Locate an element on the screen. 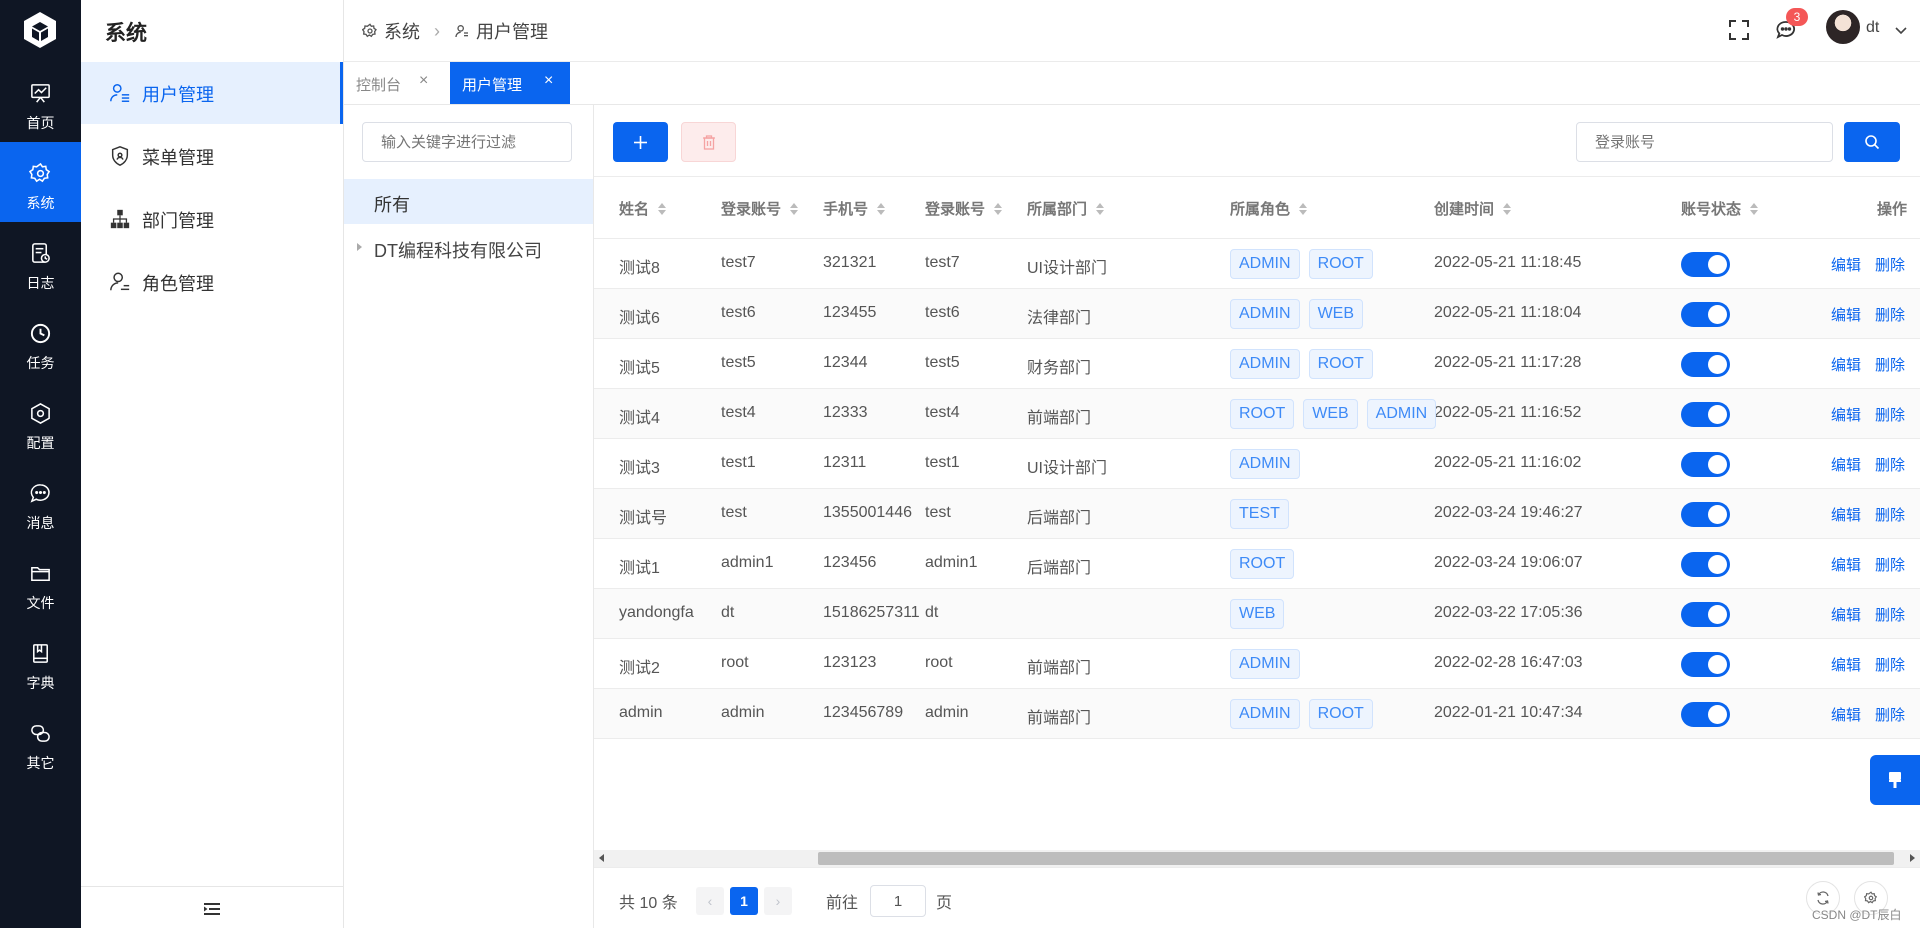  column-header-status: 账号状态 is located at coordinates (1720, 208).